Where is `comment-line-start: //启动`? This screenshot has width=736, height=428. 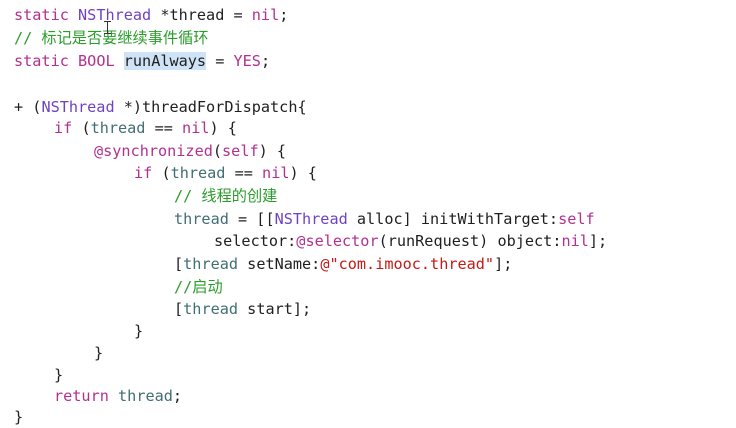
comment-line-start: //启动 is located at coordinates (118, 287).